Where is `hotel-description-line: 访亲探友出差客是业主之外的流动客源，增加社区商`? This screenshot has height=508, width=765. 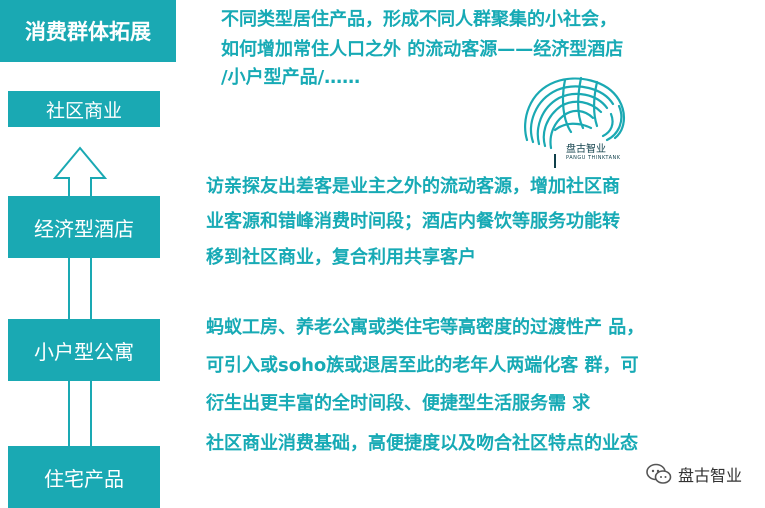
hotel-description-line: 访亲探友出差客是业主之外的流动客源，增加社区商 is located at coordinates (413, 186).